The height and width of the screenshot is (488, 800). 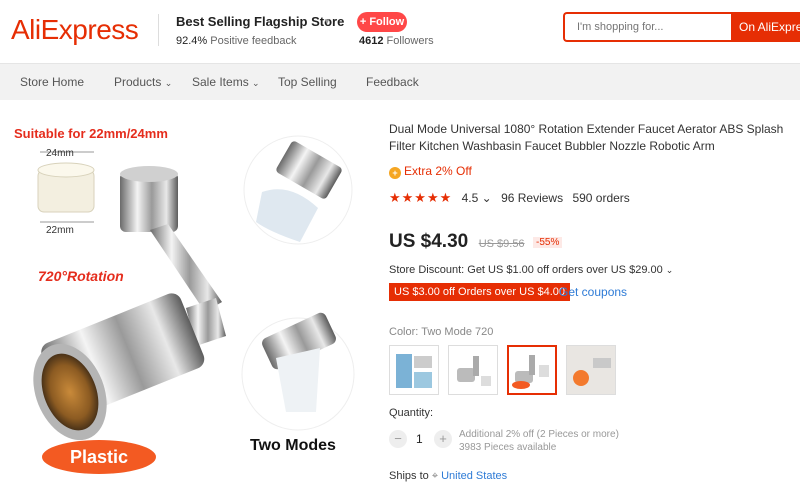 I want to click on rating-stars-icon: ★★★★★, so click(x=420, y=197).